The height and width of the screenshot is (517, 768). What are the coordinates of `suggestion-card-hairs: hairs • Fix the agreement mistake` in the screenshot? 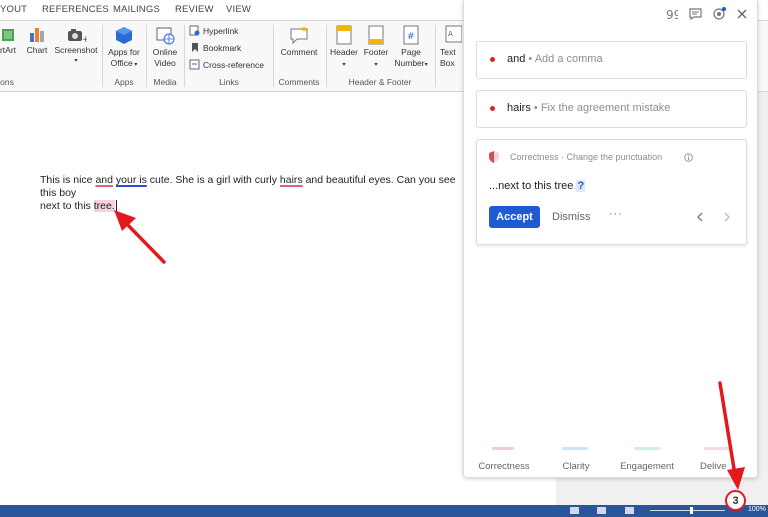 It's located at (611, 109).